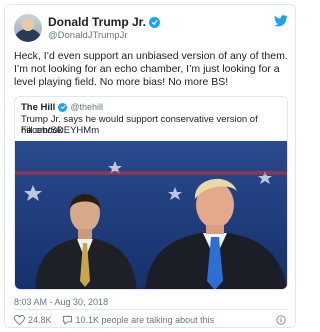 This screenshot has width=320, height=332. What do you see at coordinates (40, 320) in the screenshot?
I see `like-count: 24.8K` at bounding box center [40, 320].